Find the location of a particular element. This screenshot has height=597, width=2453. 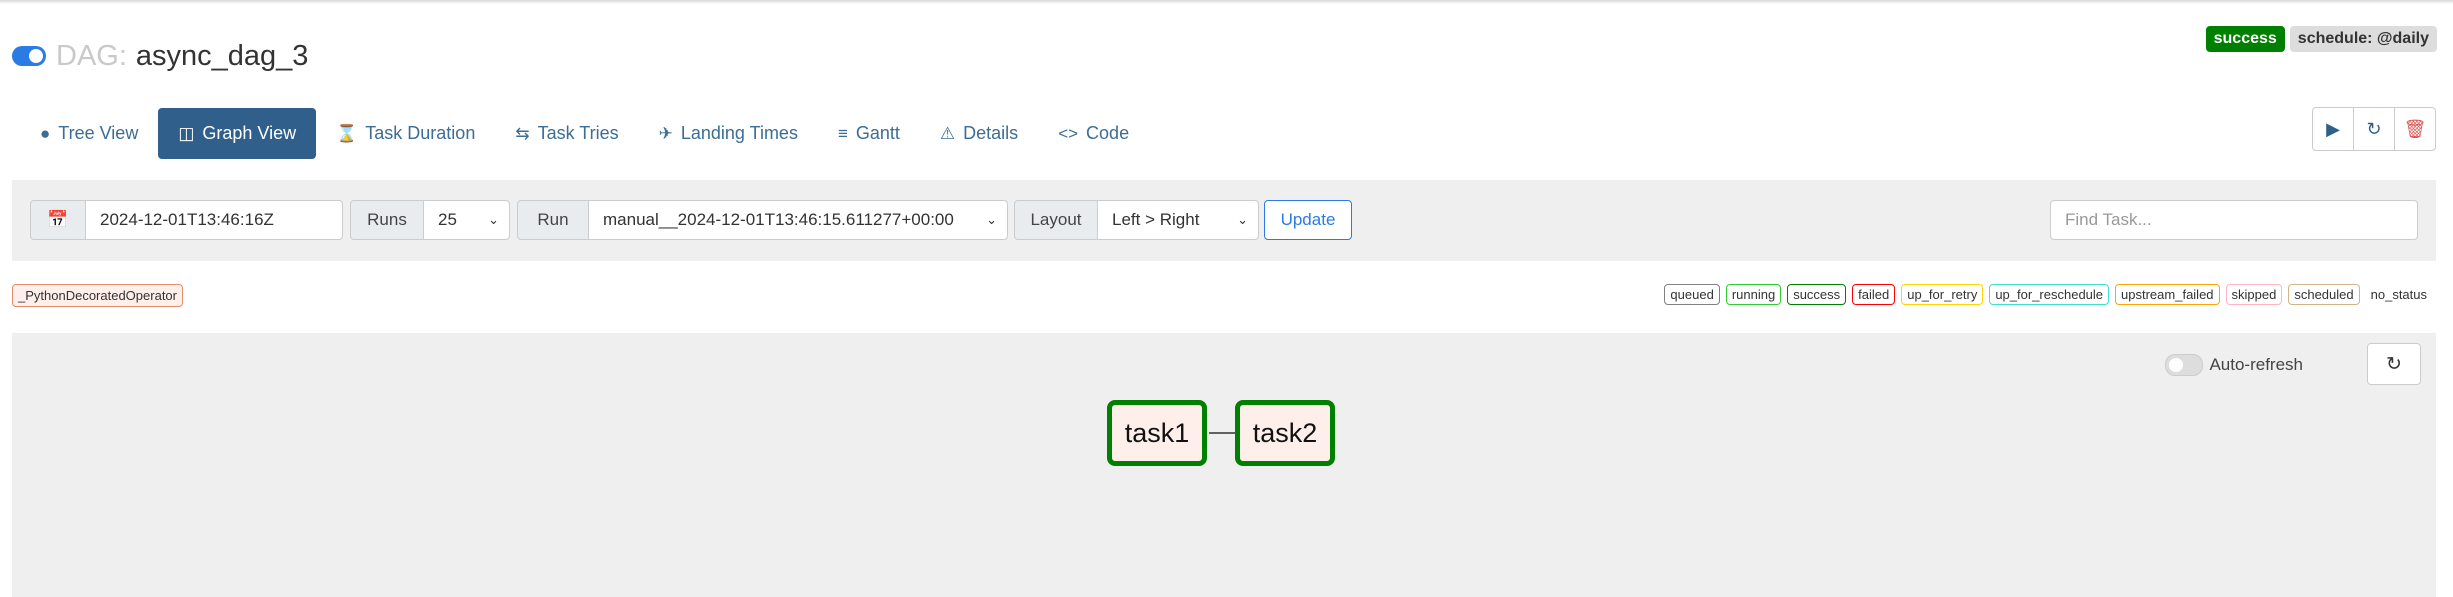

schedule-badge: schedule: @daily is located at coordinates (2363, 39).